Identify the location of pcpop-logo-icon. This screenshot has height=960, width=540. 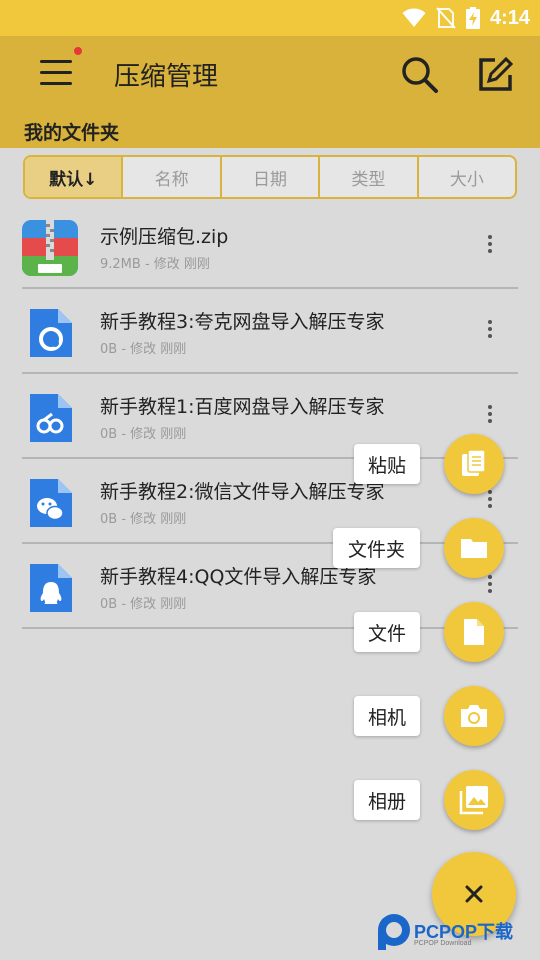
(394, 932).